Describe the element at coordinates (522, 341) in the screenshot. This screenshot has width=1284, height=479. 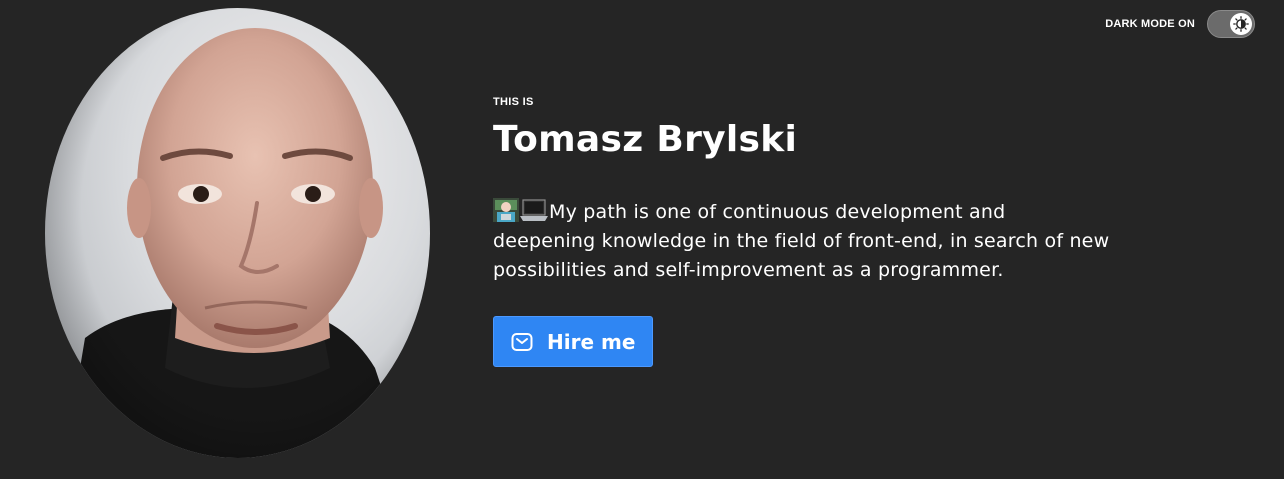
I see `mail-icon` at that location.